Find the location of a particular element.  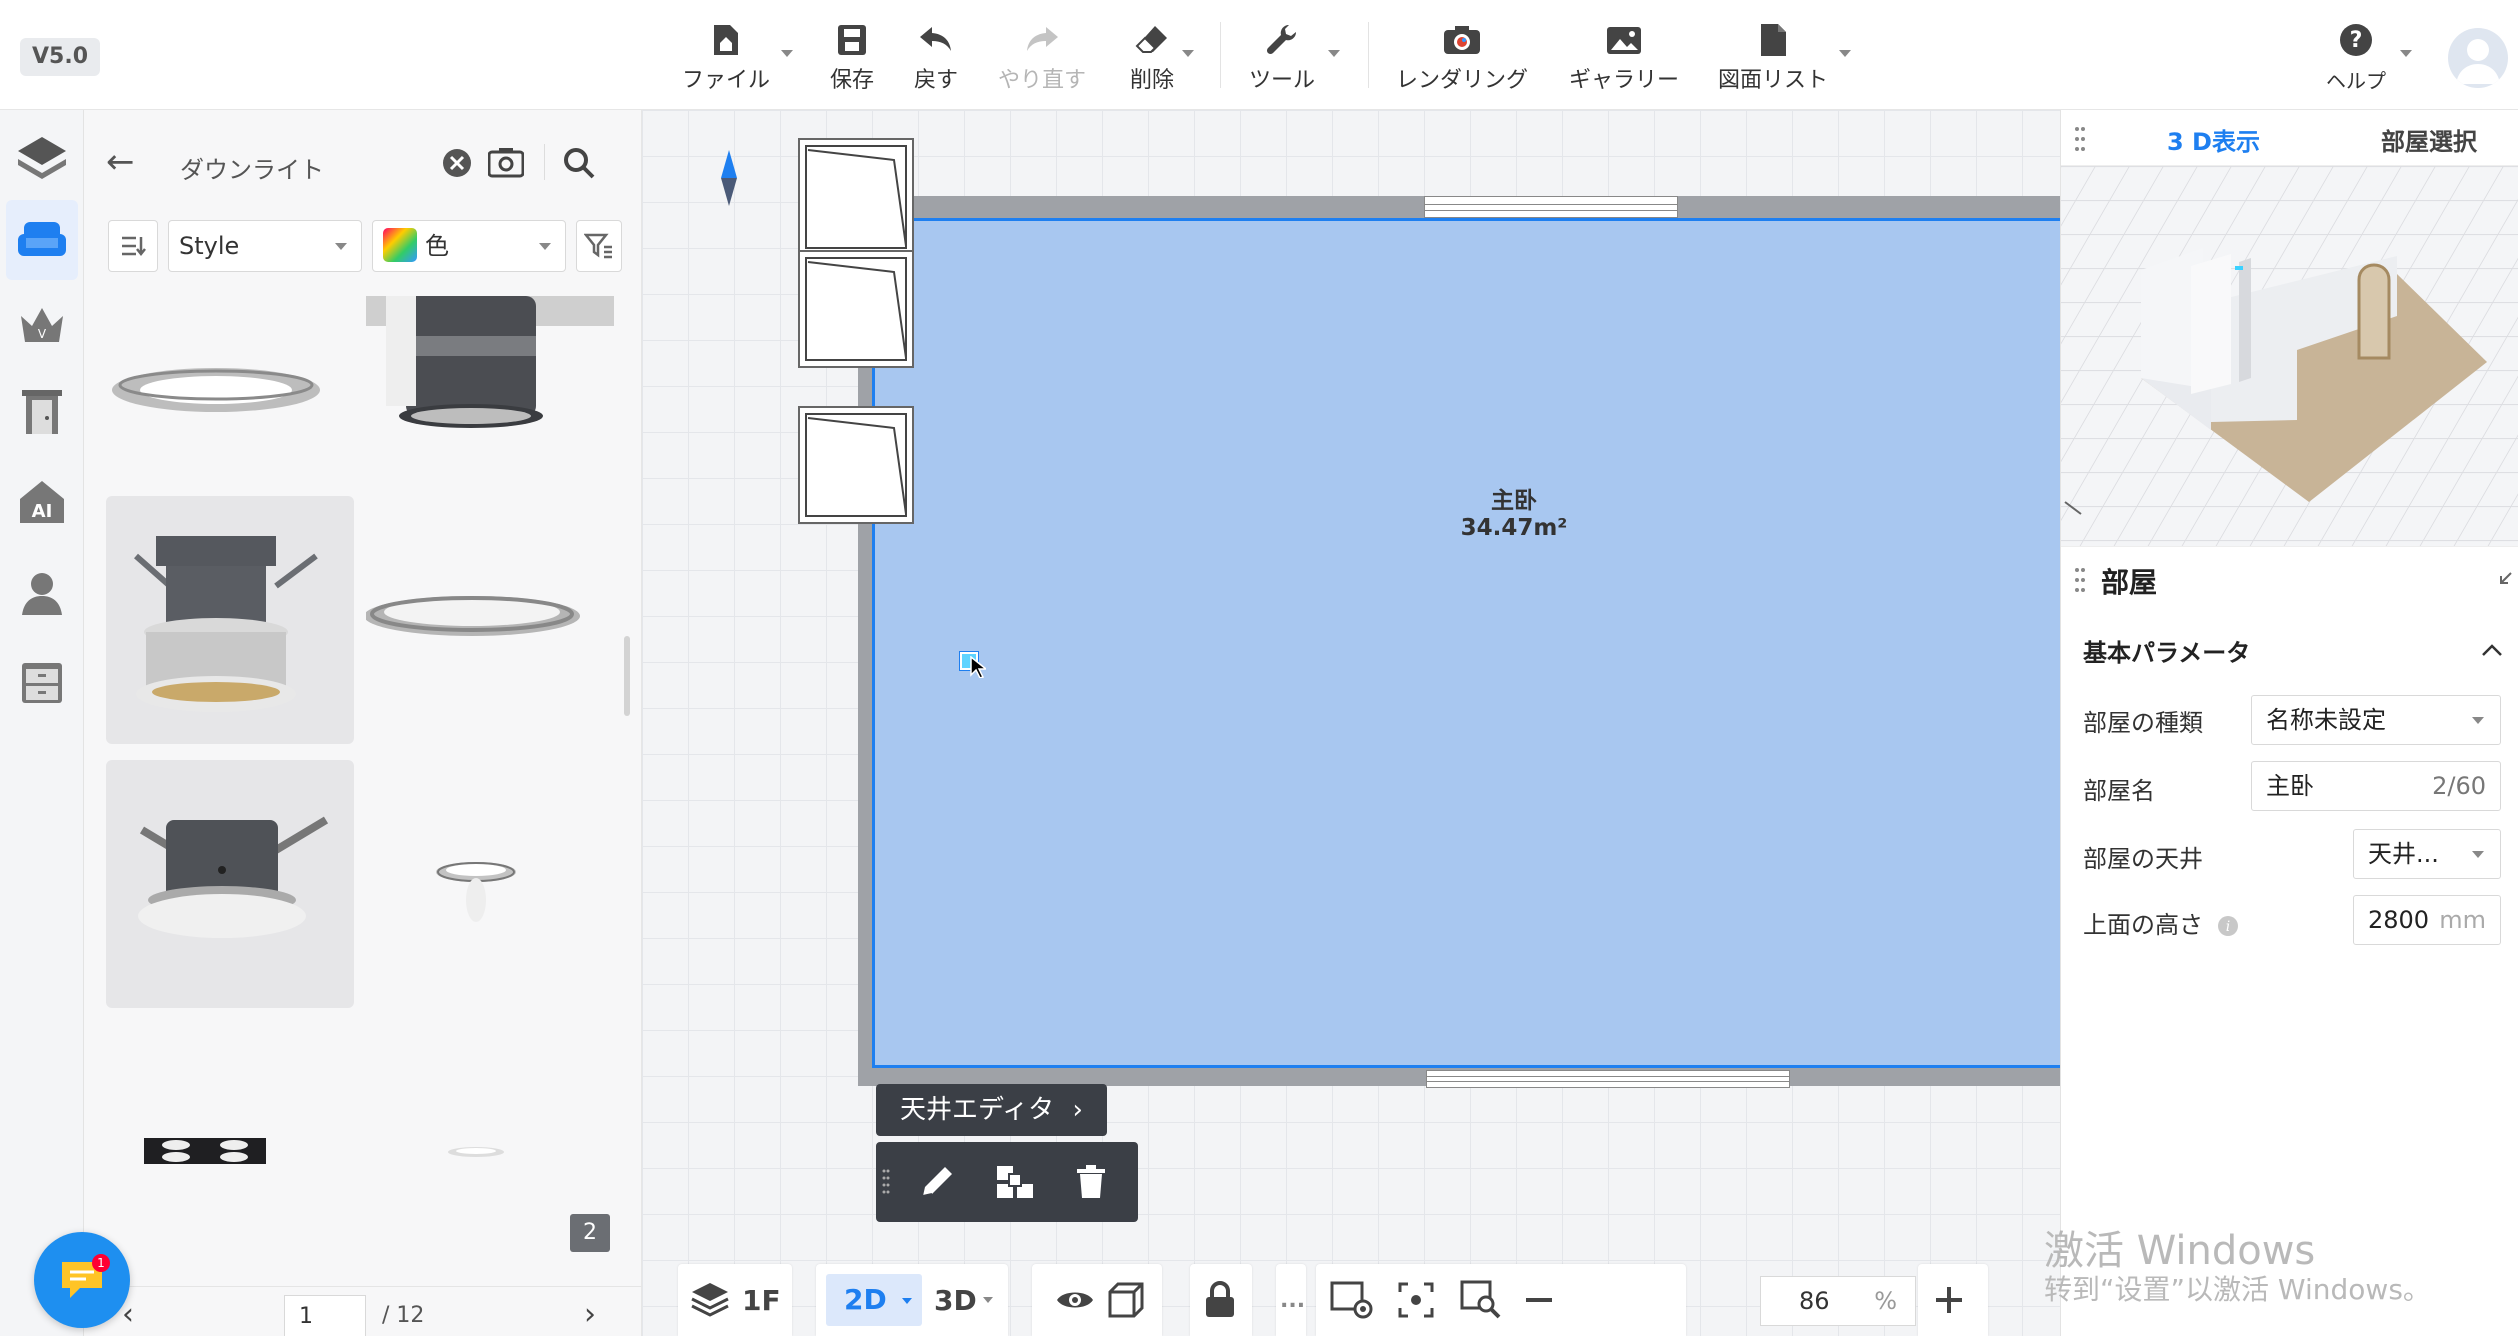

page-badge: 2 is located at coordinates (590, 1233).